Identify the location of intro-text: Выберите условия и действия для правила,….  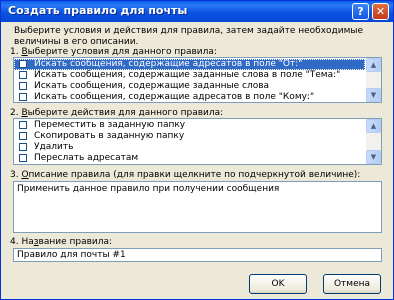
(189, 36).